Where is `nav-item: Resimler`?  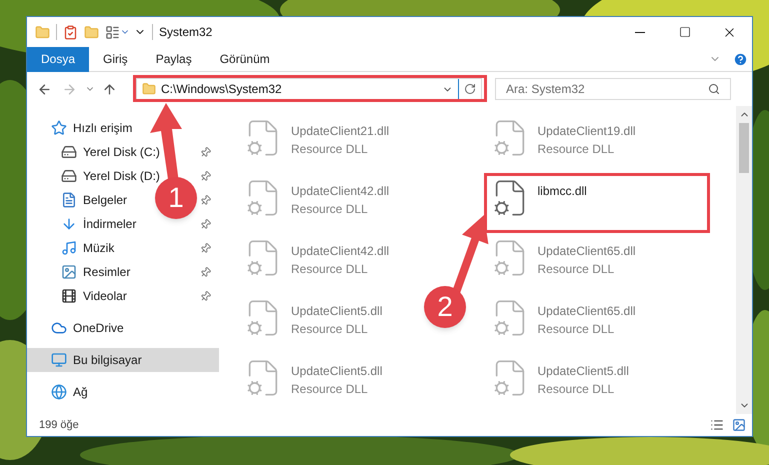 nav-item: Resimler is located at coordinates (95, 272).